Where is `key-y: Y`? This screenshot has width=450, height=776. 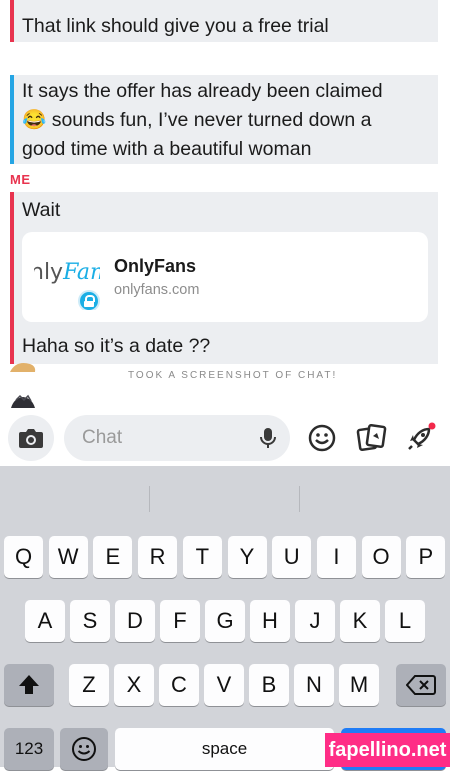 key-y: Y is located at coordinates (247, 557).